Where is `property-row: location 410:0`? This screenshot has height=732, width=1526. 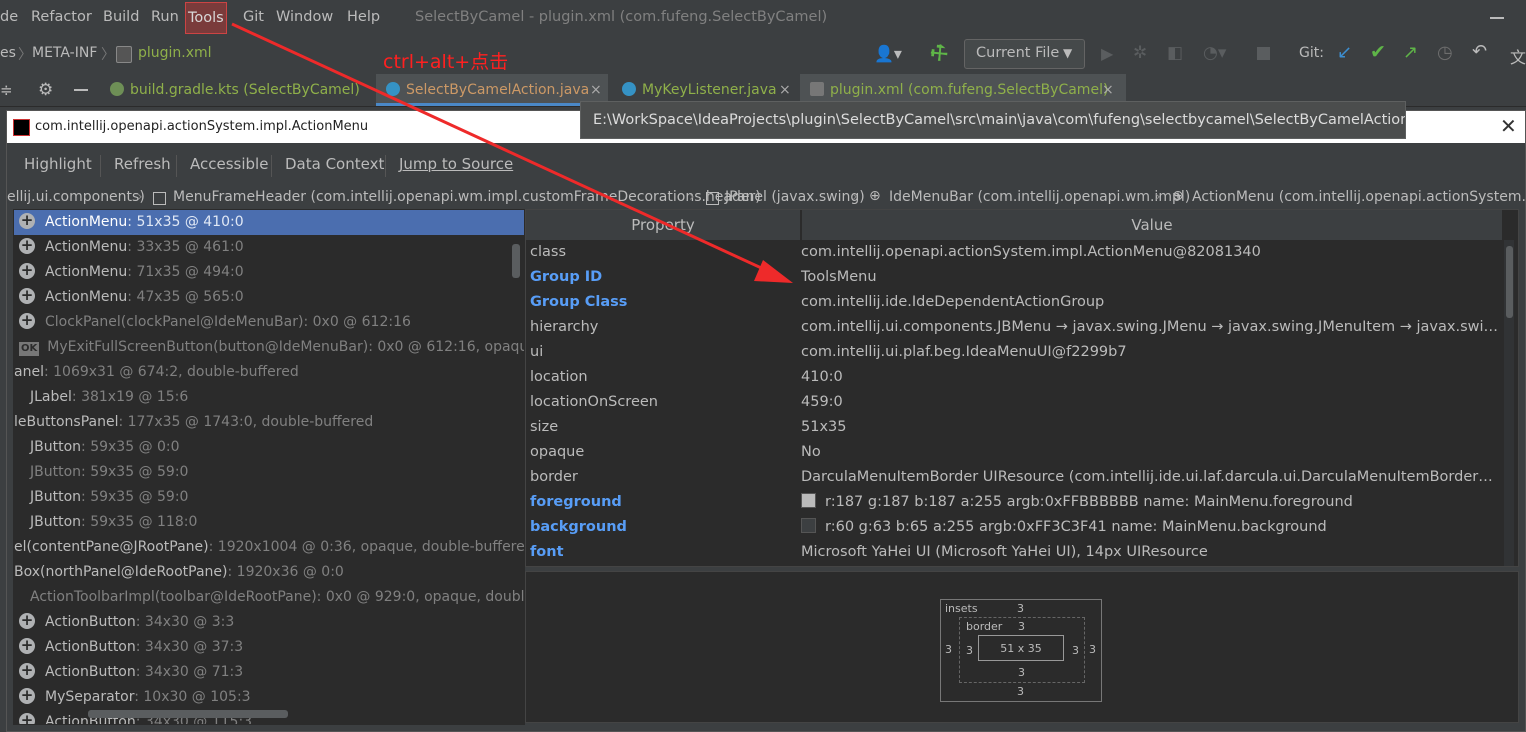 property-row: location 410:0 is located at coordinates (1014, 377).